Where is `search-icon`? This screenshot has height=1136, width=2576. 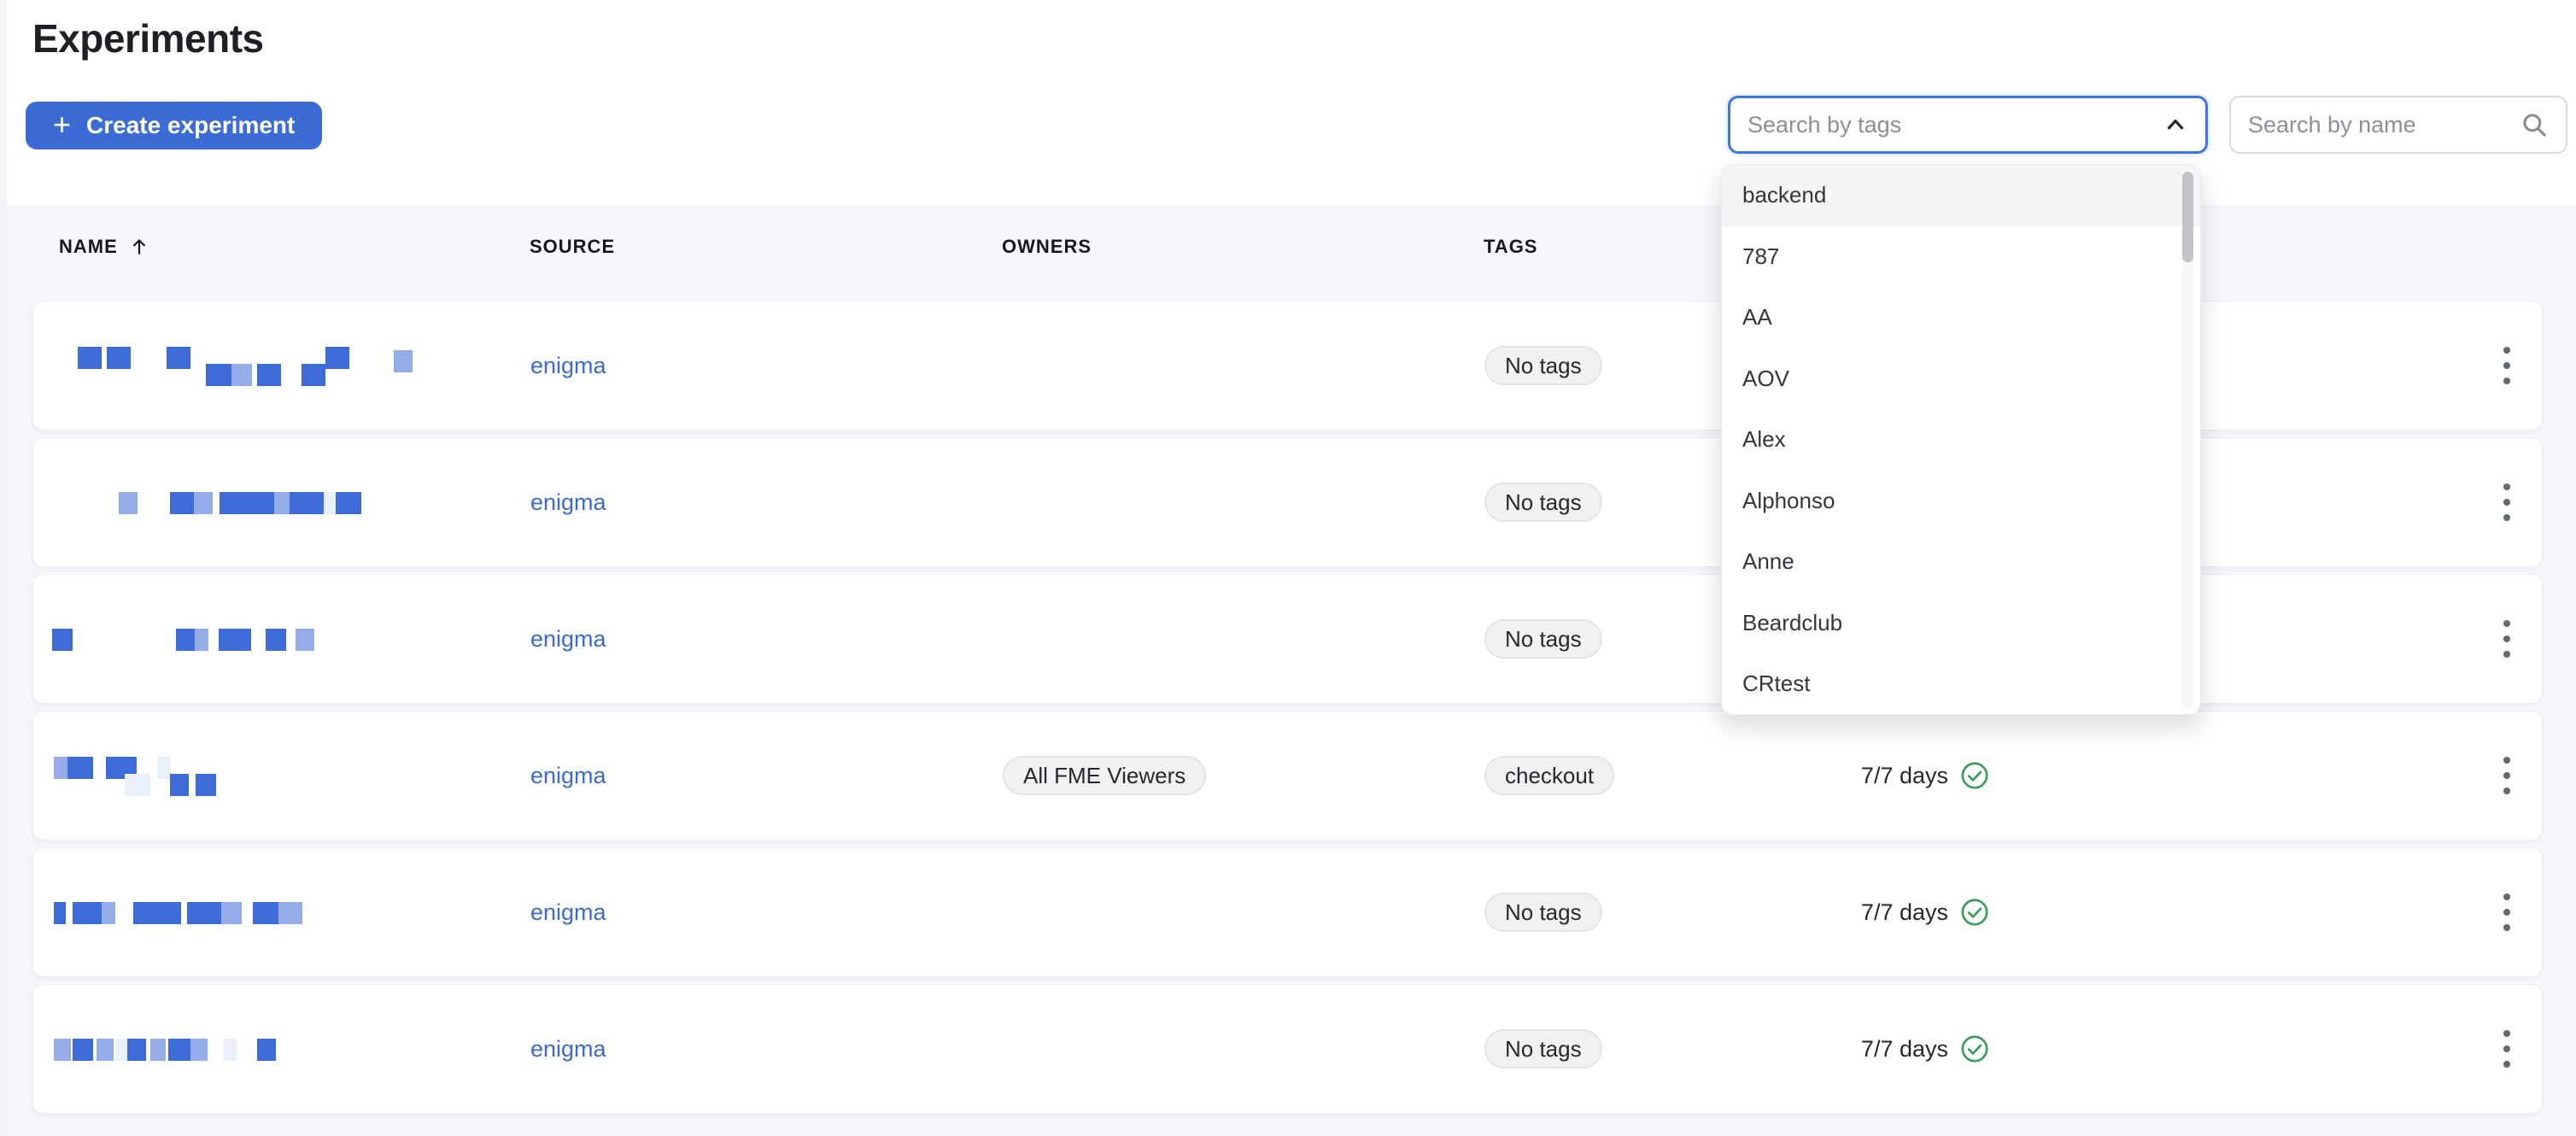 search-icon is located at coordinates (2534, 124).